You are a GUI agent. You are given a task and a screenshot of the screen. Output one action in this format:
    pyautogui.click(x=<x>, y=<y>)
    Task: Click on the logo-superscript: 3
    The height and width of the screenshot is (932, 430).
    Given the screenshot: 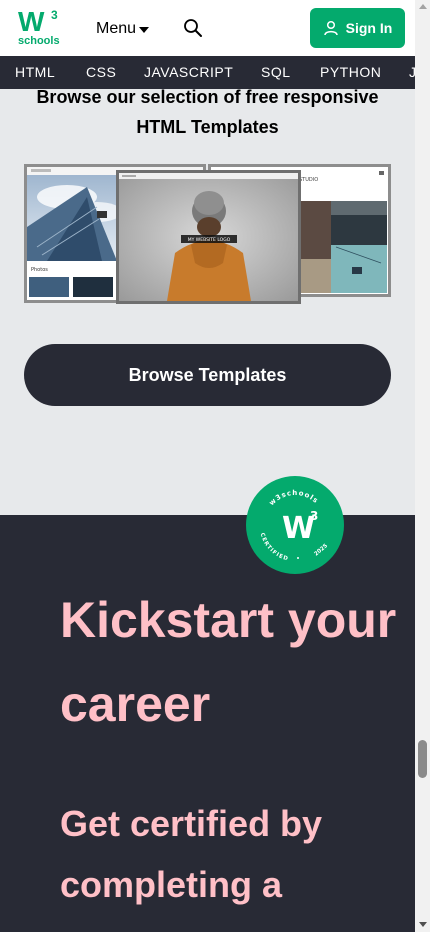 What is the action you would take?
    pyautogui.click(x=54, y=15)
    